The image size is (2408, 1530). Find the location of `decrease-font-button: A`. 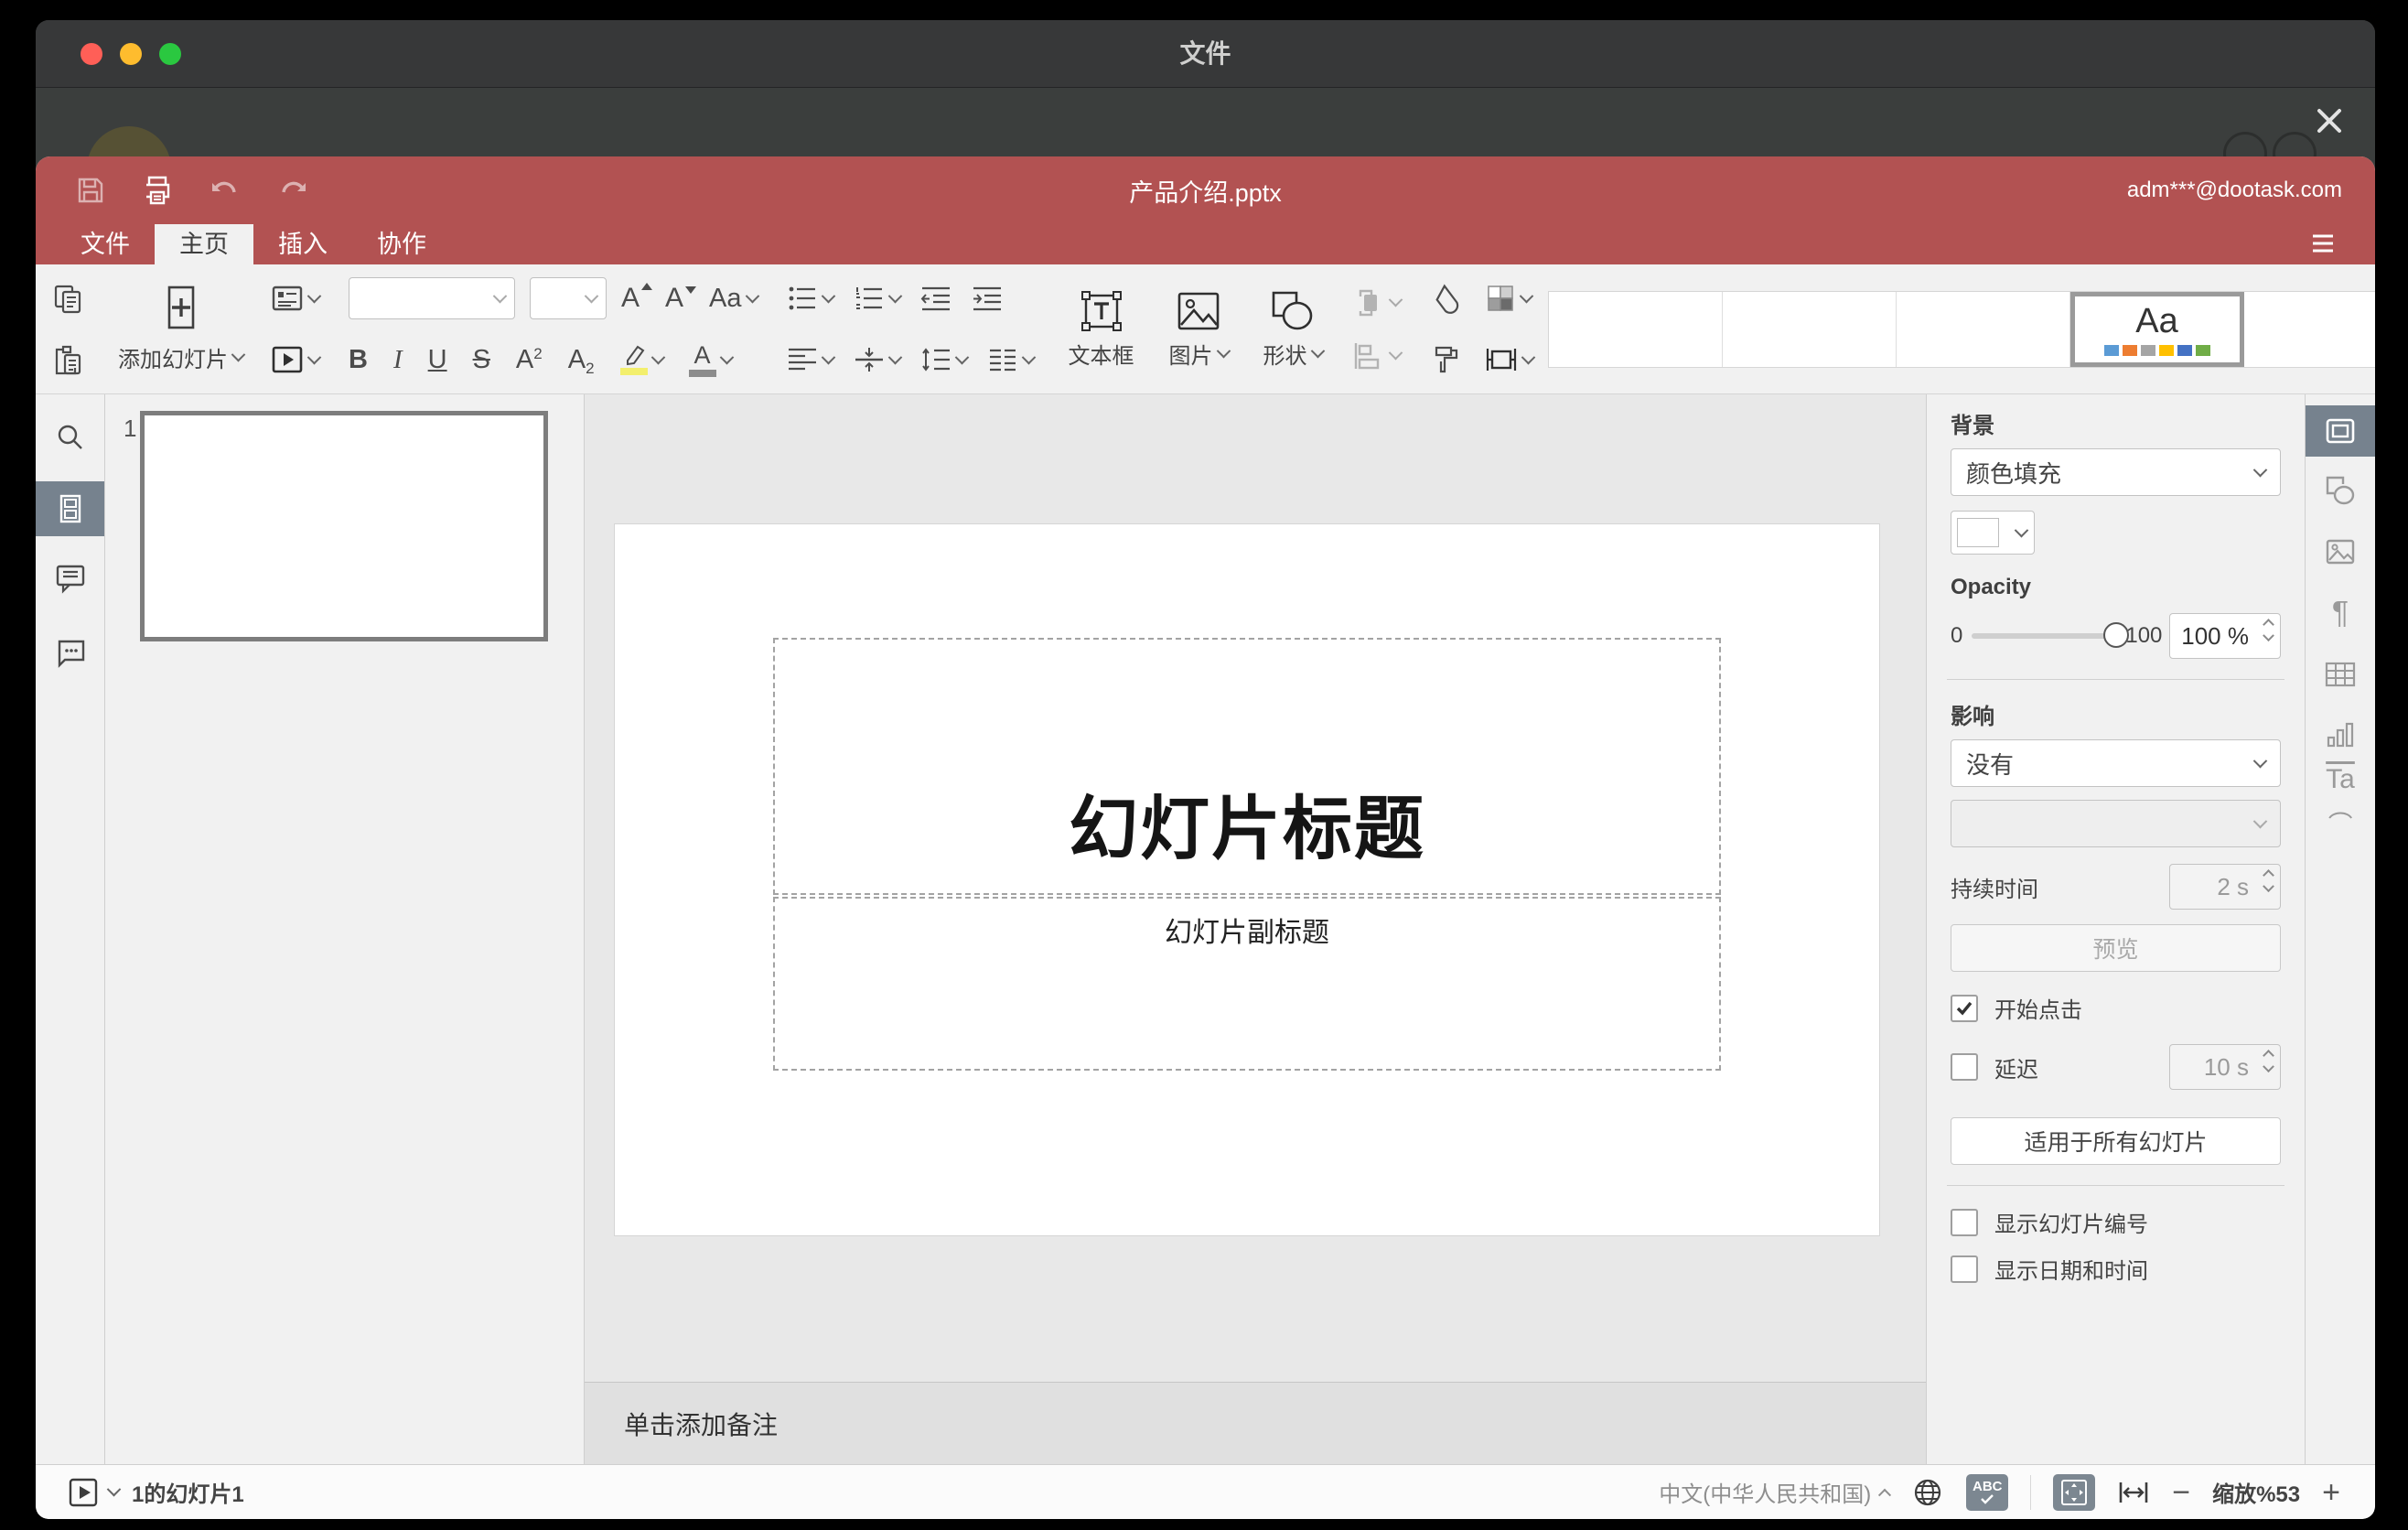

decrease-font-button: A is located at coordinates (681, 298).